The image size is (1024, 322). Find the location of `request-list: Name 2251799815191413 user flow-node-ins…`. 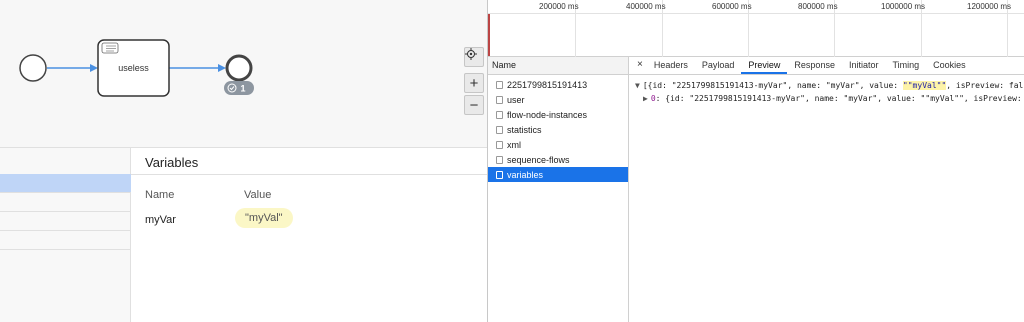

request-list: Name 2251799815191413 user flow-node-ins… is located at coordinates (558, 189).